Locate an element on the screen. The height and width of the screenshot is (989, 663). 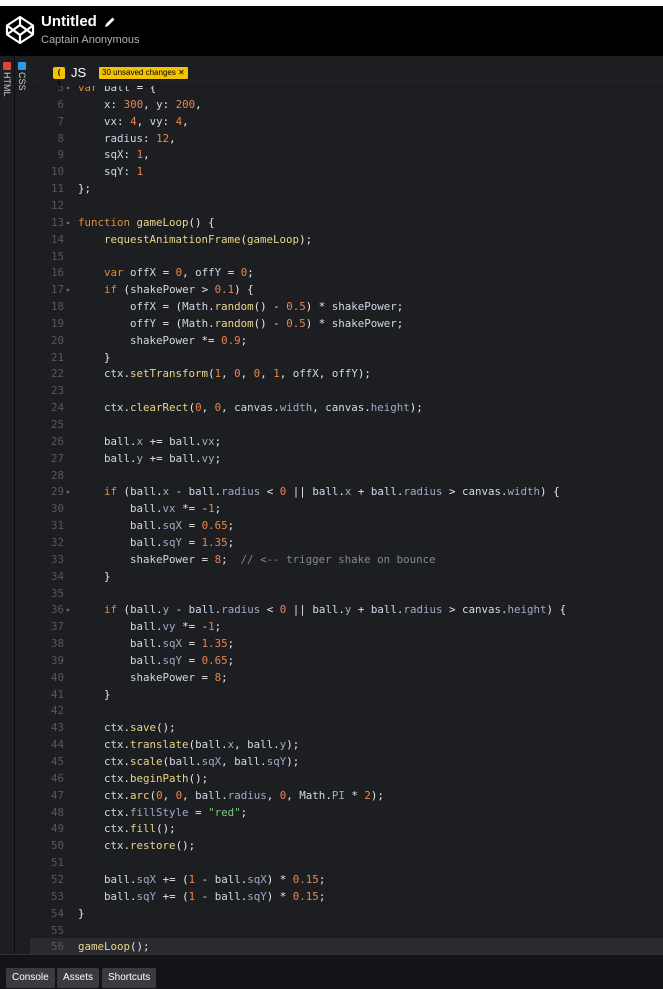
console-button: Console is located at coordinates (30, 978).